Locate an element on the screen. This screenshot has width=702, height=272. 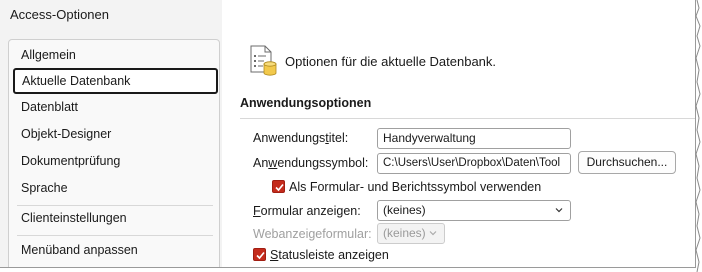
app-icon-path-input: C:\Users\User\Dropbox\Daten\Tool is located at coordinates (474, 163).